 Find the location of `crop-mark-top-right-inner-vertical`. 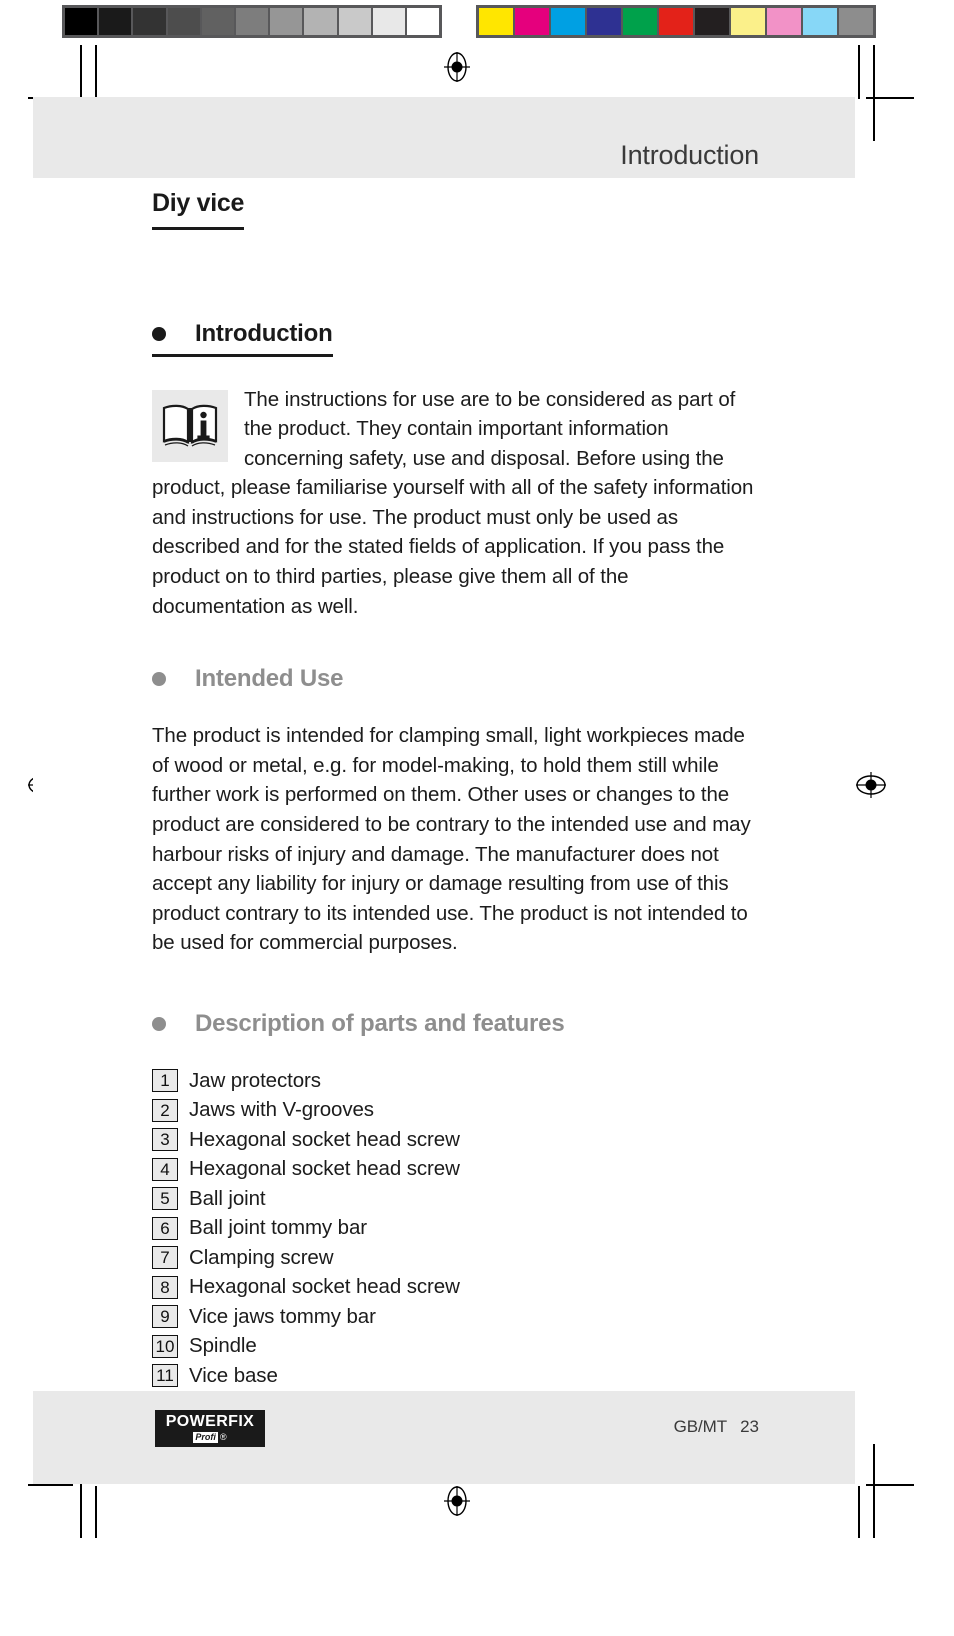

crop-mark-top-right-inner-vertical is located at coordinates (874, 93).